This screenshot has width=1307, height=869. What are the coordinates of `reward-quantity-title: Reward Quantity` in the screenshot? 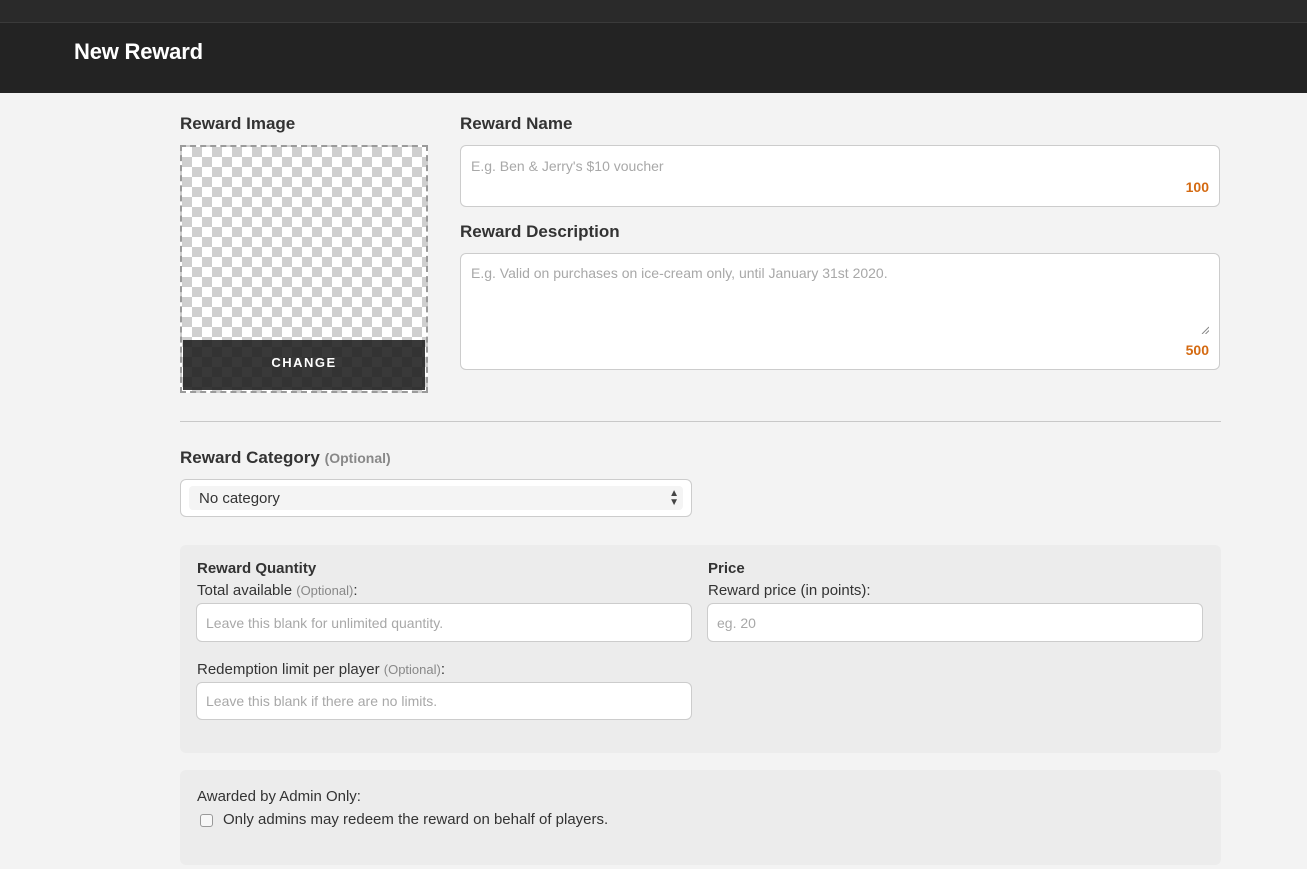 It's located at (257, 568).